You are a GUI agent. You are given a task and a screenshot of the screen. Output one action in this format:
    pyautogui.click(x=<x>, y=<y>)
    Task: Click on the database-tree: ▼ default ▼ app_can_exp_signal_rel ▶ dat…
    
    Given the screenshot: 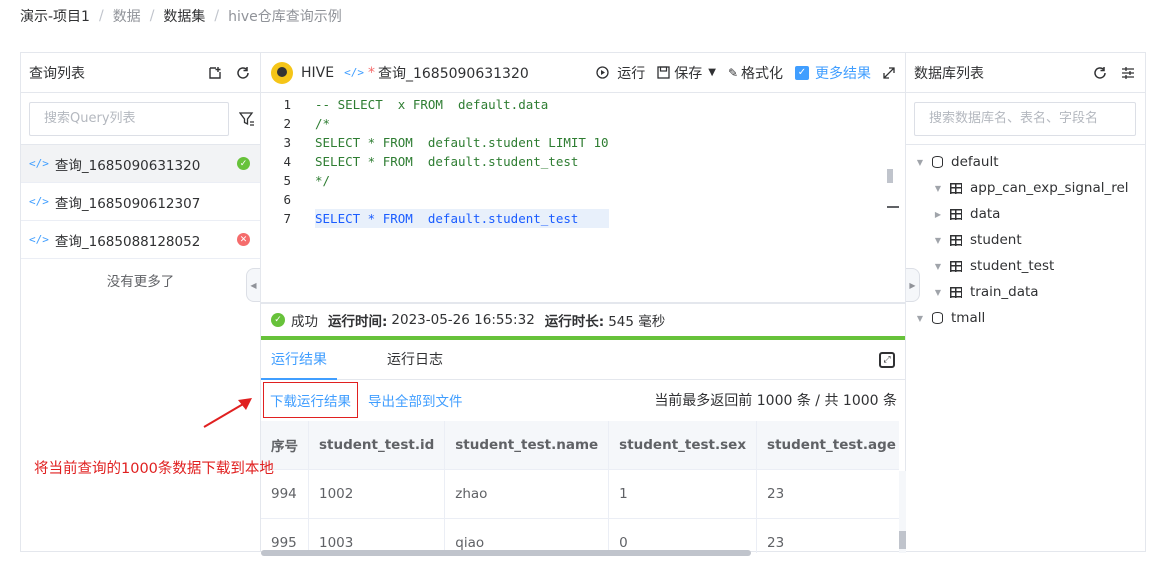 What is the action you would take?
    pyautogui.click(x=1025, y=238)
    